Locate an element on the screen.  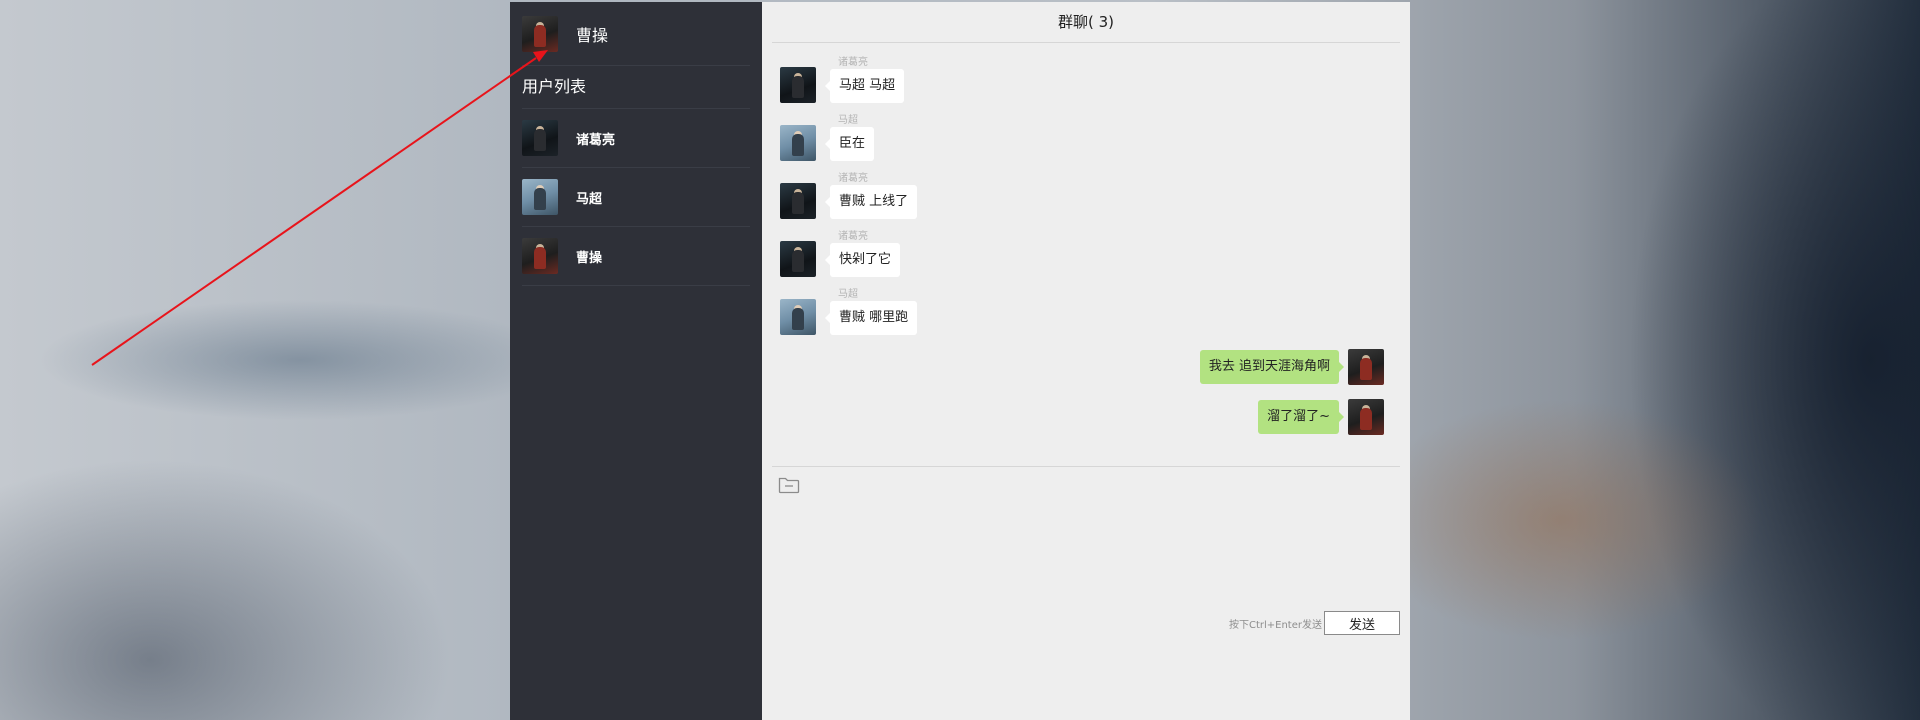
own-message-item: 溜了溜了~ is located at coordinates (1086, 417).